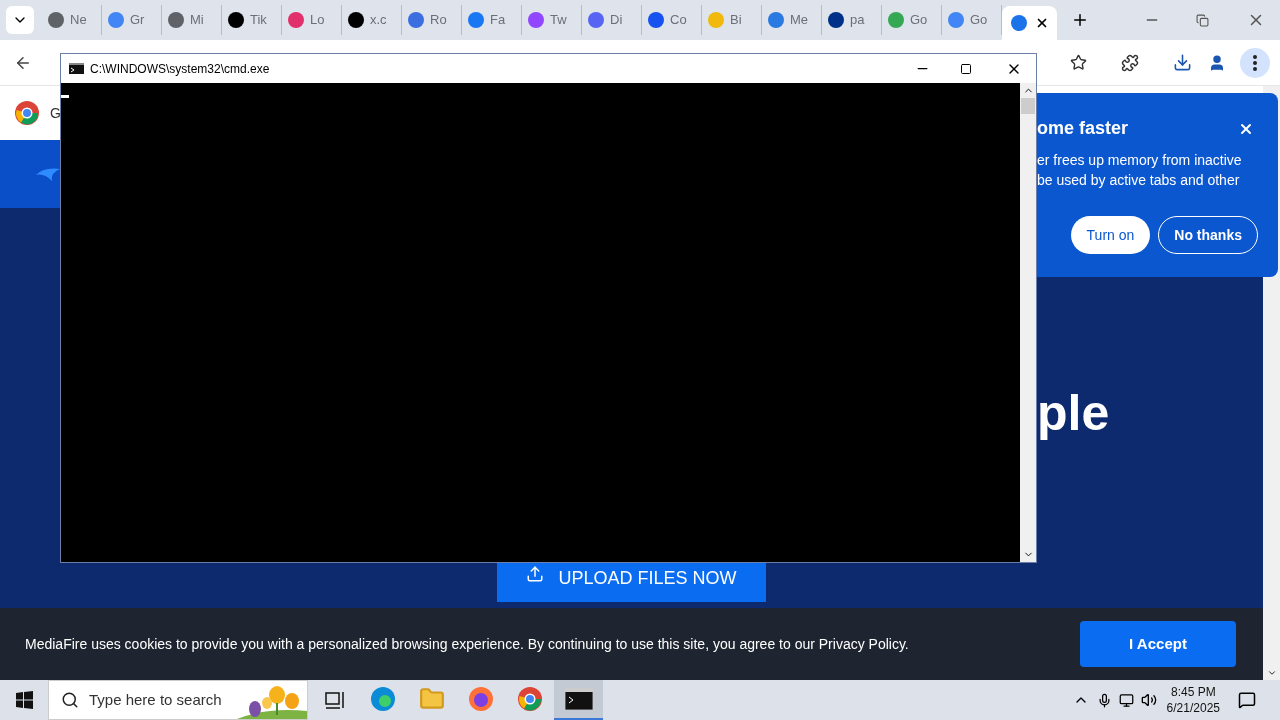 This screenshot has height=720, width=1280. I want to click on edge-icon, so click(382, 699).